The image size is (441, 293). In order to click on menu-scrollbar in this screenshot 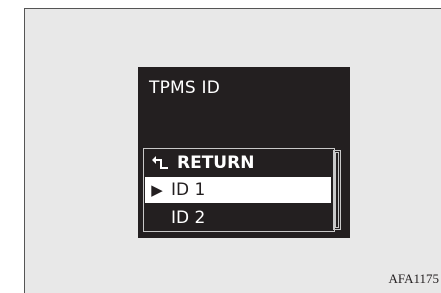, I will do `click(337, 190)`.